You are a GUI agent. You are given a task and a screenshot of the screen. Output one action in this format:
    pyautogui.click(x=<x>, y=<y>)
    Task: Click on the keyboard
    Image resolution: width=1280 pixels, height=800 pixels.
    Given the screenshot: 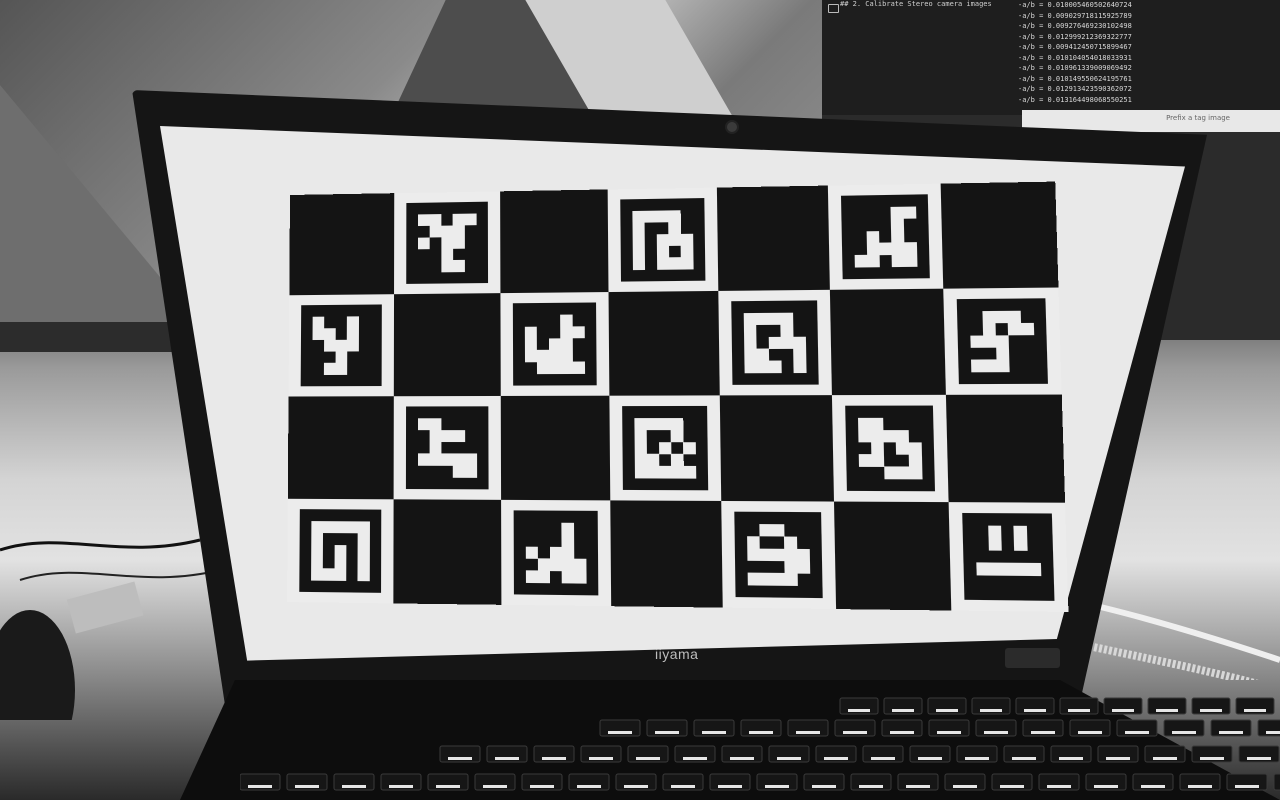 What is the action you would take?
    pyautogui.click(x=760, y=744)
    